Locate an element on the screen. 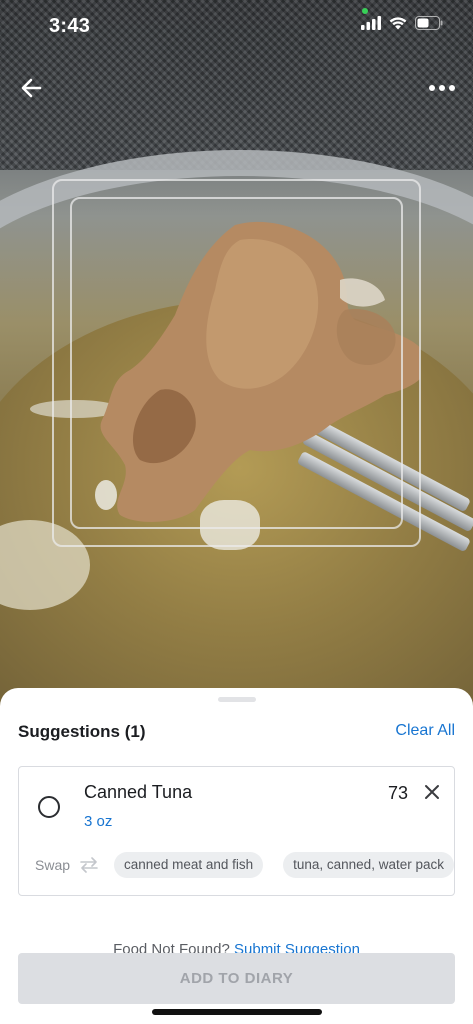 The image size is (473, 1024). arrow-left-icon is located at coordinates (32, 88).